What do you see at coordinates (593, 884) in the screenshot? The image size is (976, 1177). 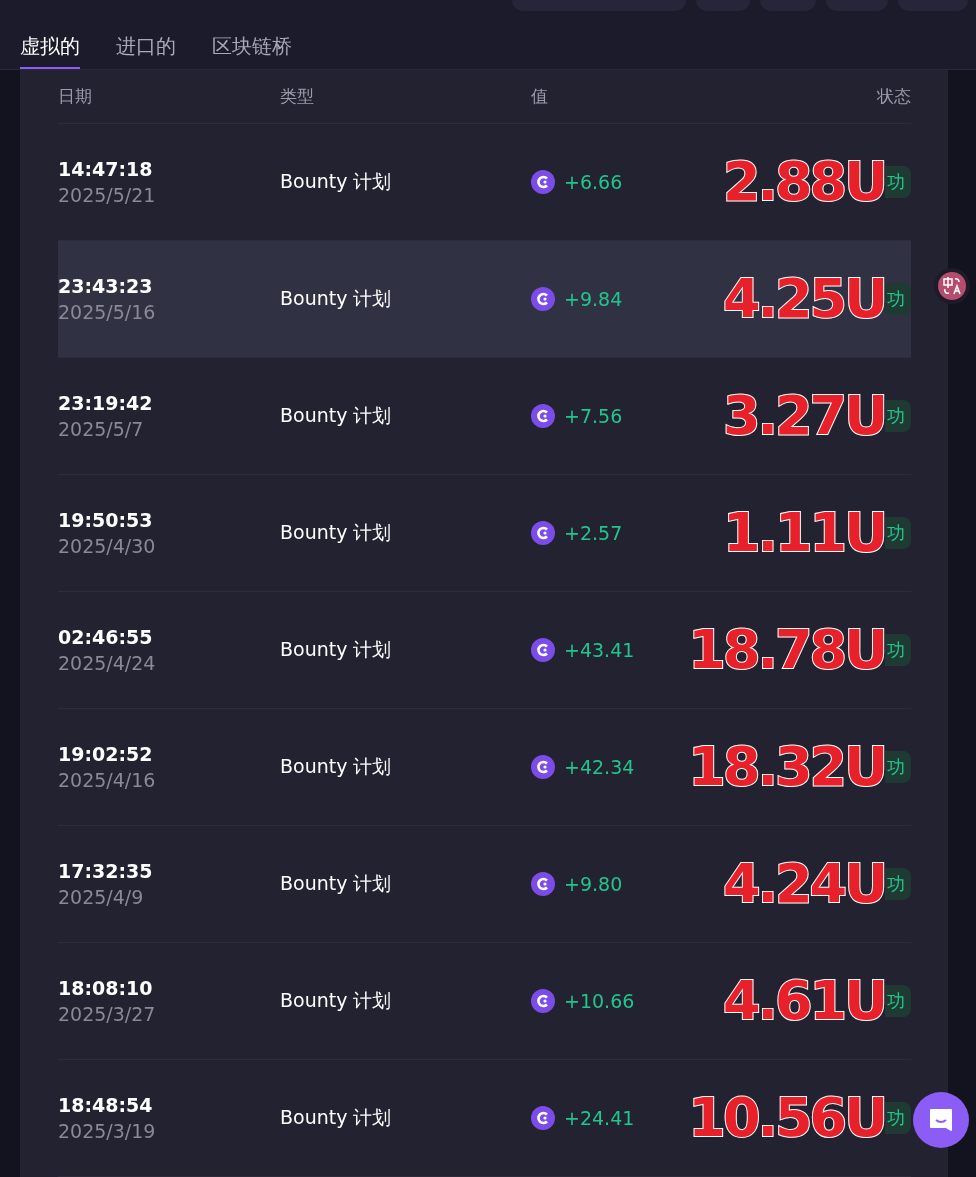 I see `value-text: +9.80` at bounding box center [593, 884].